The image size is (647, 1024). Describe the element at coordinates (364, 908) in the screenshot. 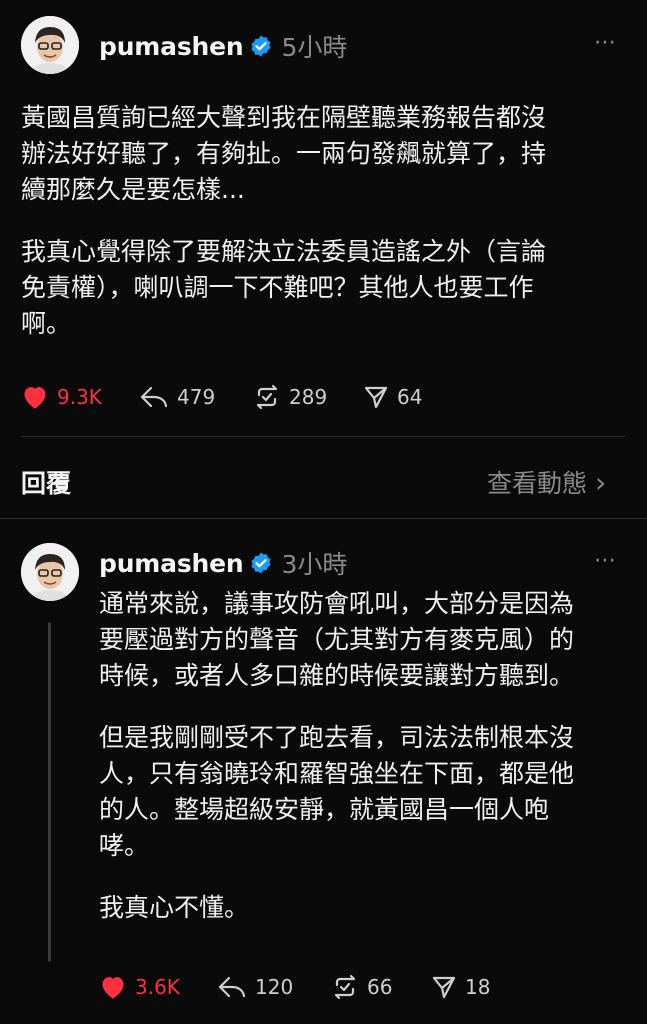

I see `post-paragraph: 我真心不懂。` at that location.